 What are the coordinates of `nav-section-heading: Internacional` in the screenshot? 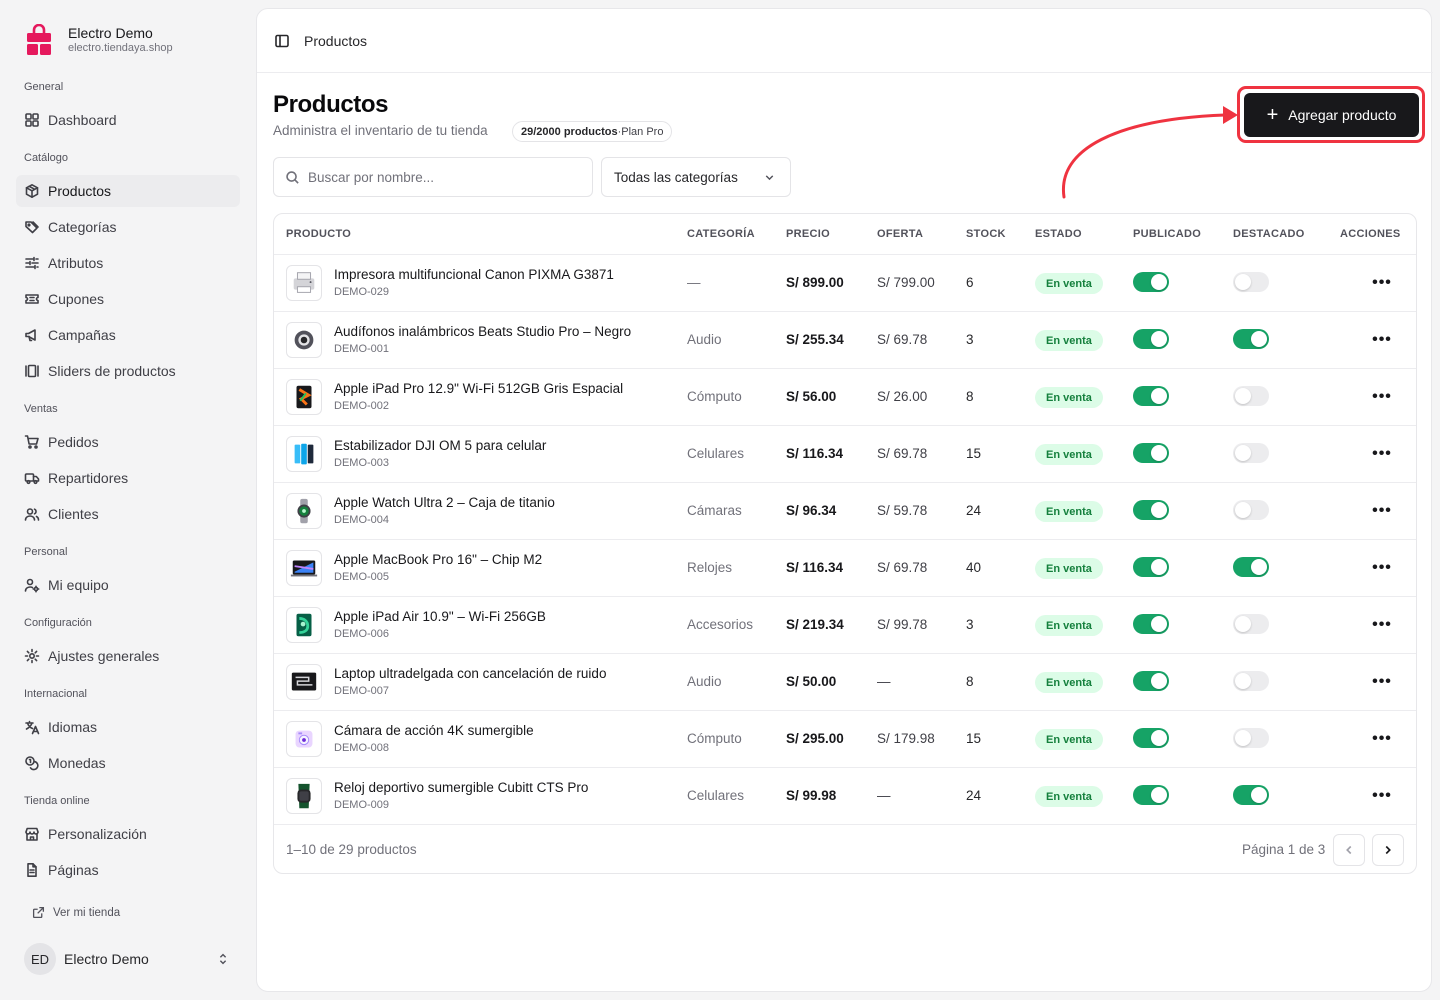 It's located at (55, 694).